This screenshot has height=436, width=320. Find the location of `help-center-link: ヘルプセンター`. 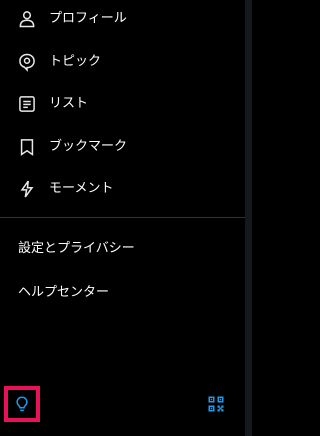

help-center-link: ヘルプセンター is located at coordinates (63, 293).